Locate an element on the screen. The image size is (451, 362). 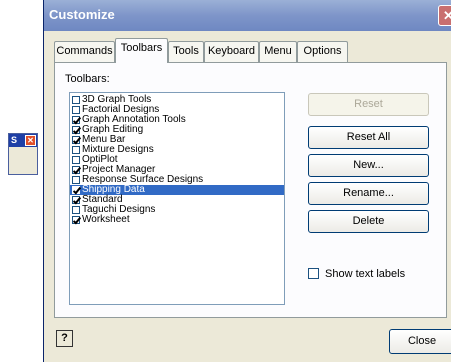
show-text-labels-checkbox: Show text labels is located at coordinates (356, 274).